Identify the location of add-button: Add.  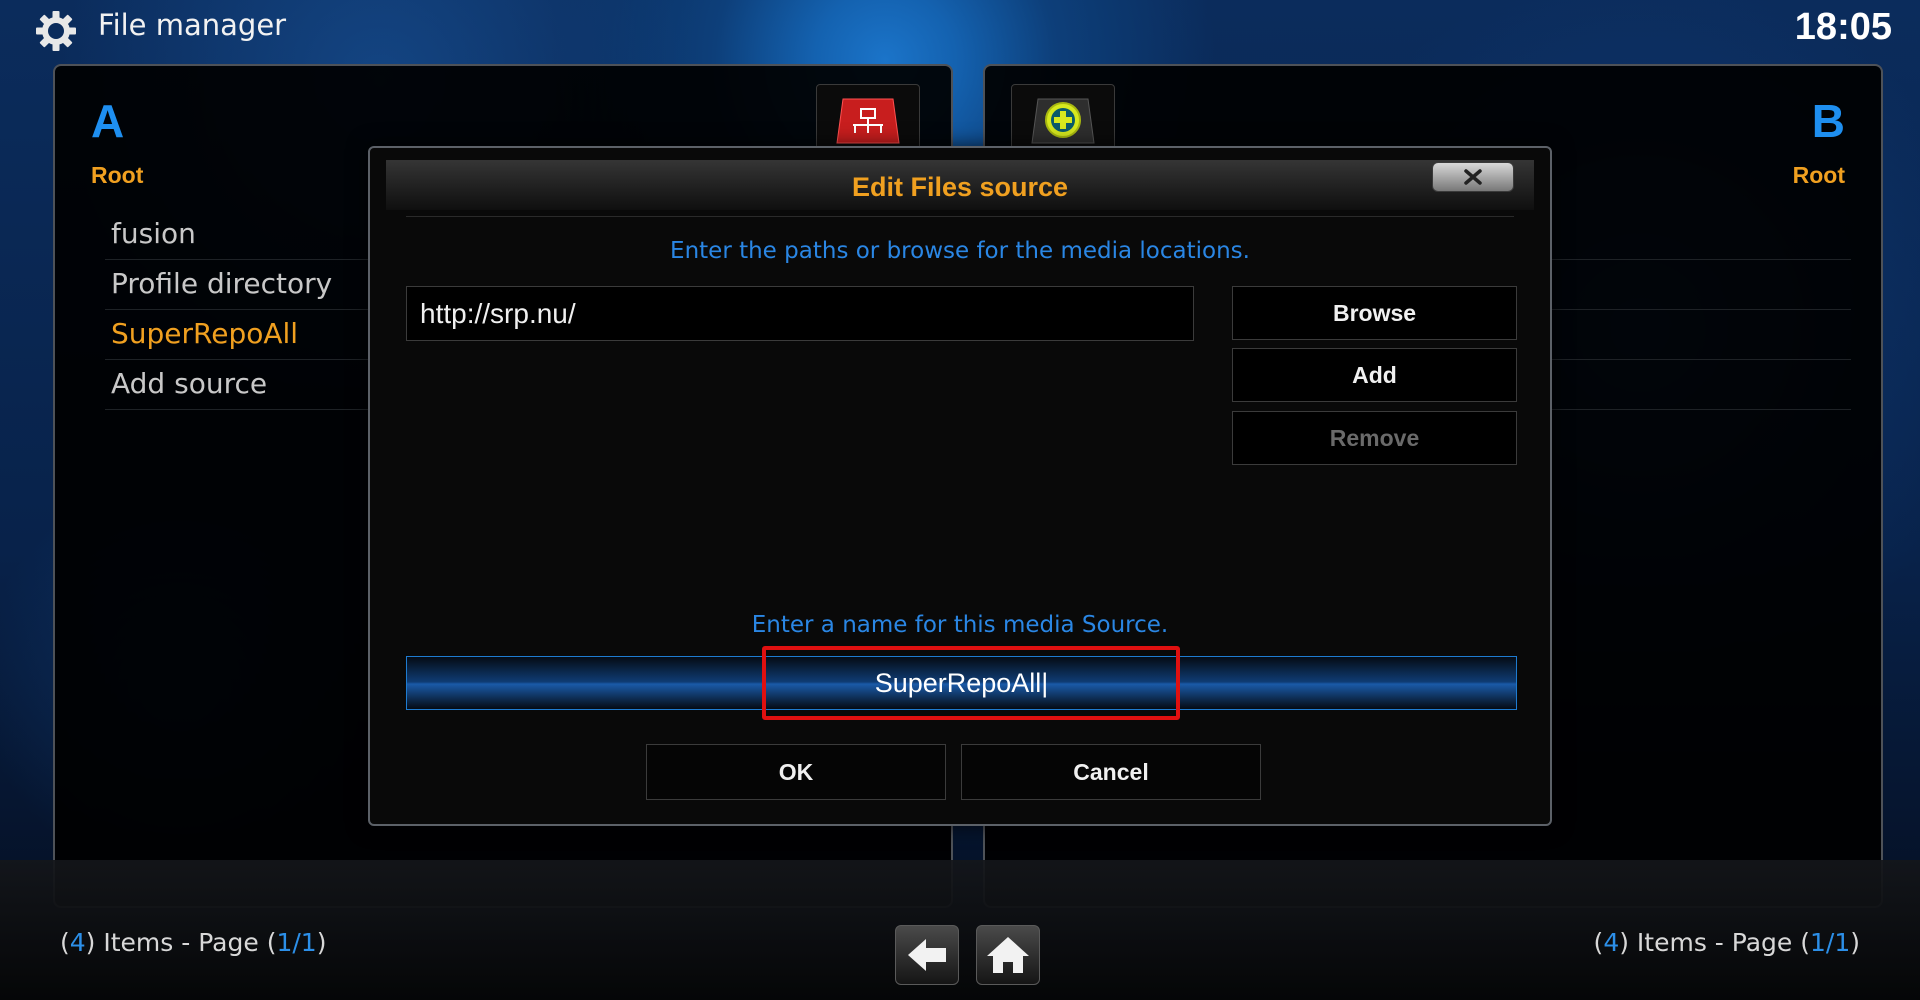
(1374, 375).